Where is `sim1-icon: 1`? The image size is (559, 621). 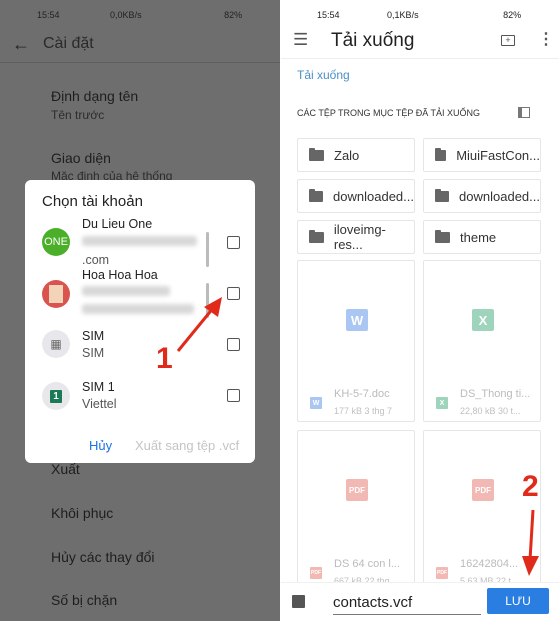 sim1-icon: 1 is located at coordinates (56, 396).